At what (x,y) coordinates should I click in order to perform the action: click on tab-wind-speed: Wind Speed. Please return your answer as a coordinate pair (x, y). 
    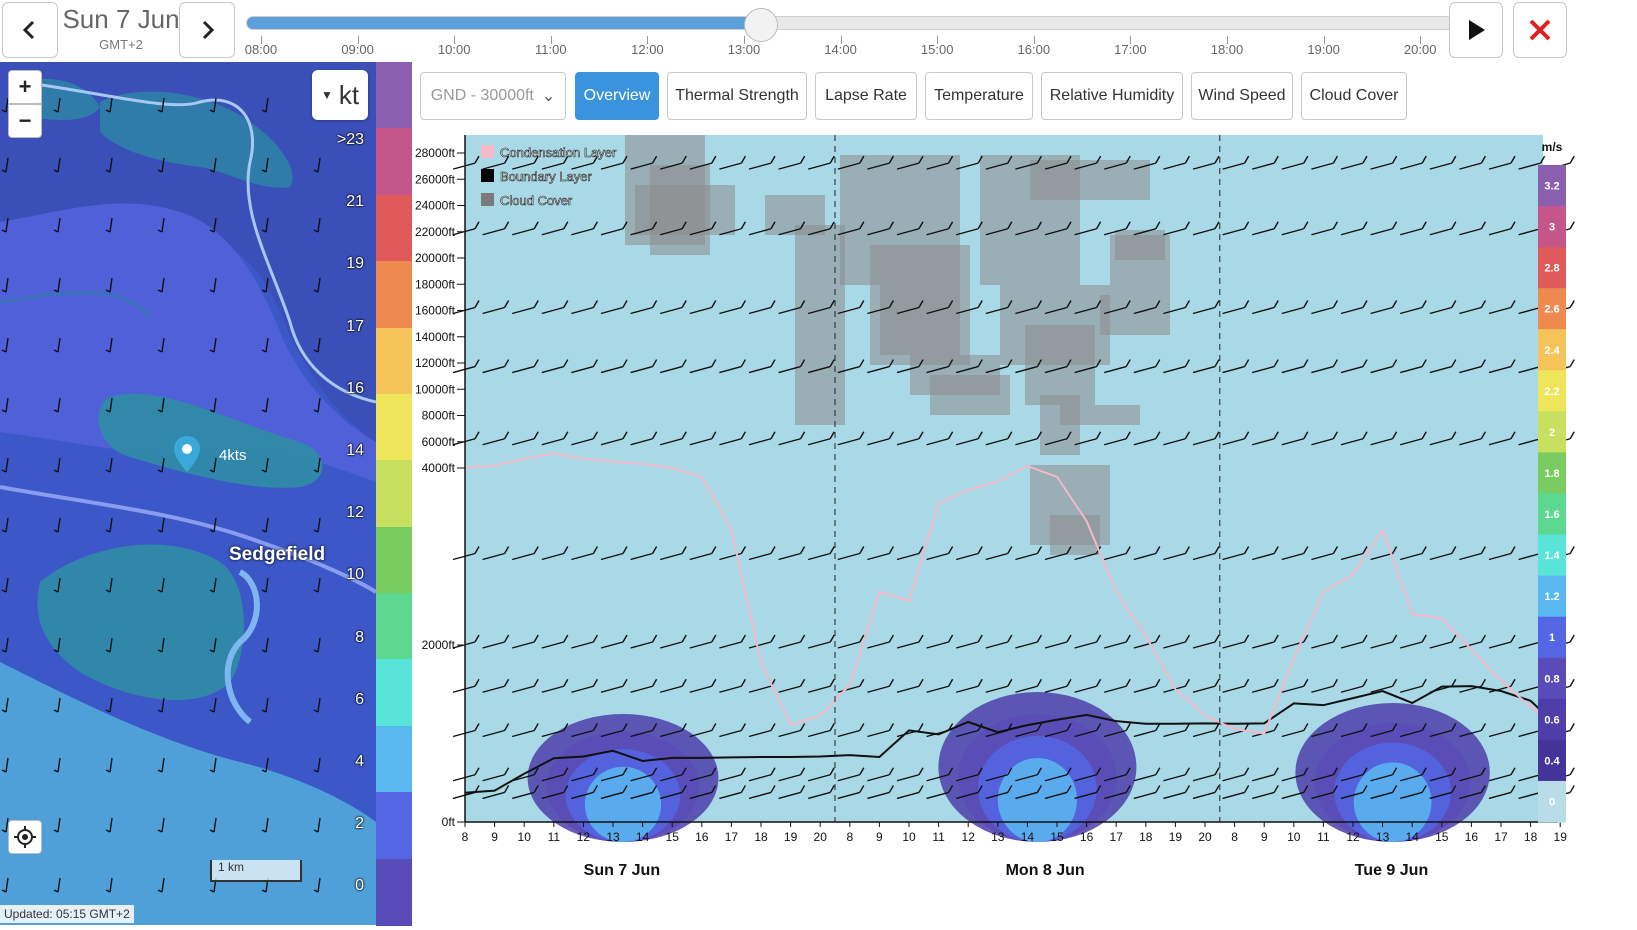
    Looking at the image, I should click on (1242, 96).